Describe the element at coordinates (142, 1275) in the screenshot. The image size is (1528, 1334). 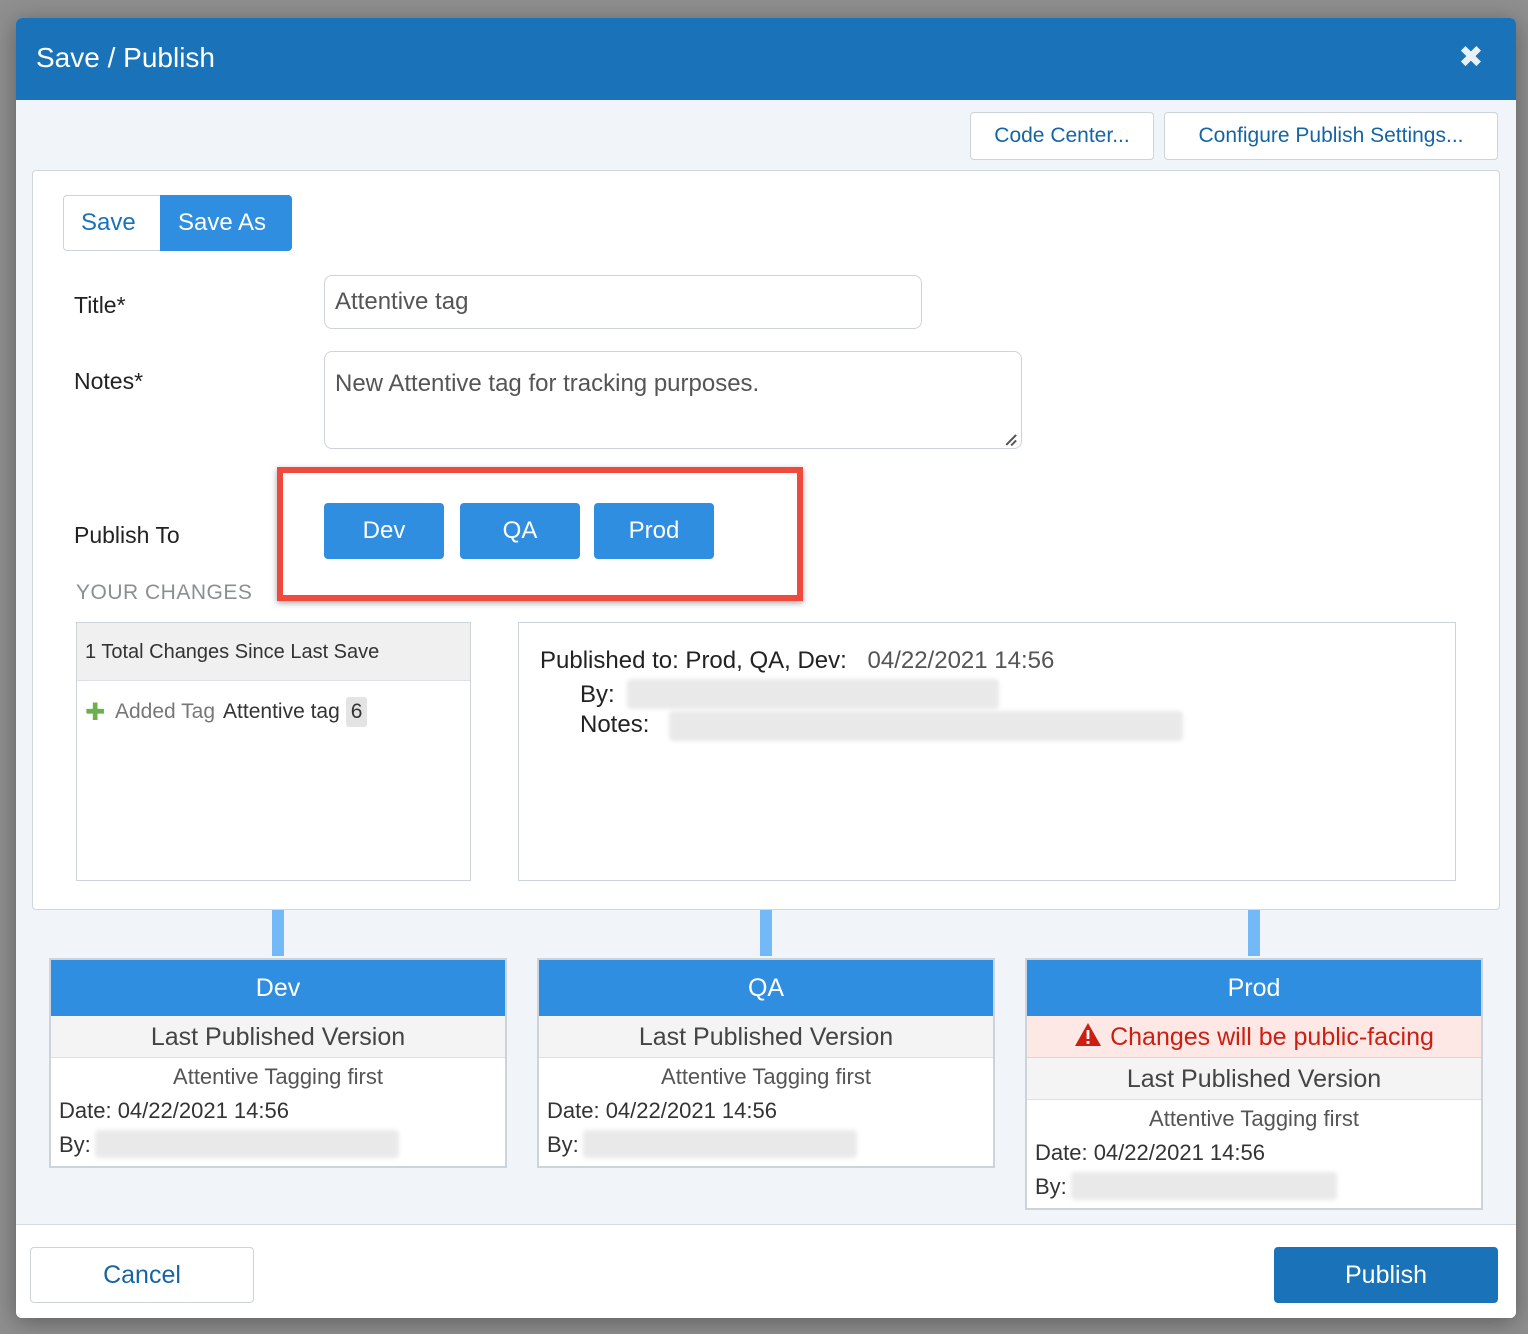
I see `cancel-button: Cancel` at that location.